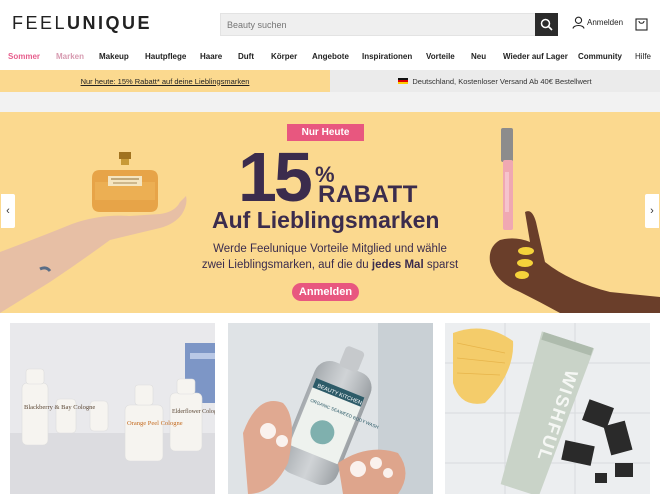 The width and height of the screenshot is (660, 494). What do you see at coordinates (125, 182) in the screenshot?
I see `perfume-bottle` at bounding box center [125, 182].